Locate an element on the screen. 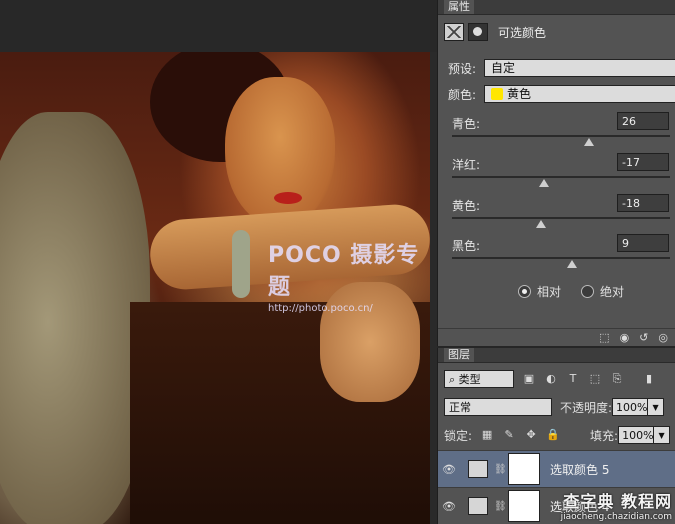 The height and width of the screenshot is (524, 675). tab-properties: 属性 is located at coordinates (459, 7).